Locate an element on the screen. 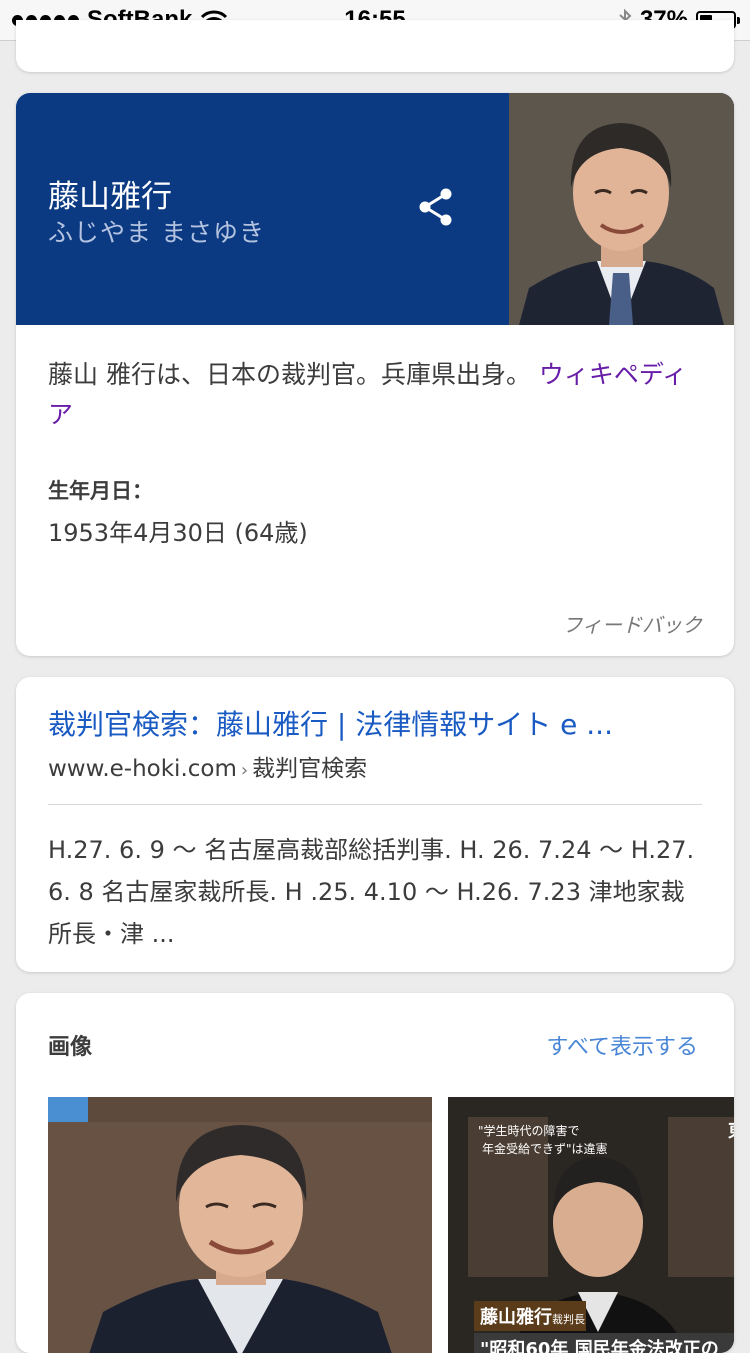 Image resolution: width=750 pixels, height=1353 pixels. news-caption-line2: 年金受給できず"は違憲 is located at coordinates (545, 1148).